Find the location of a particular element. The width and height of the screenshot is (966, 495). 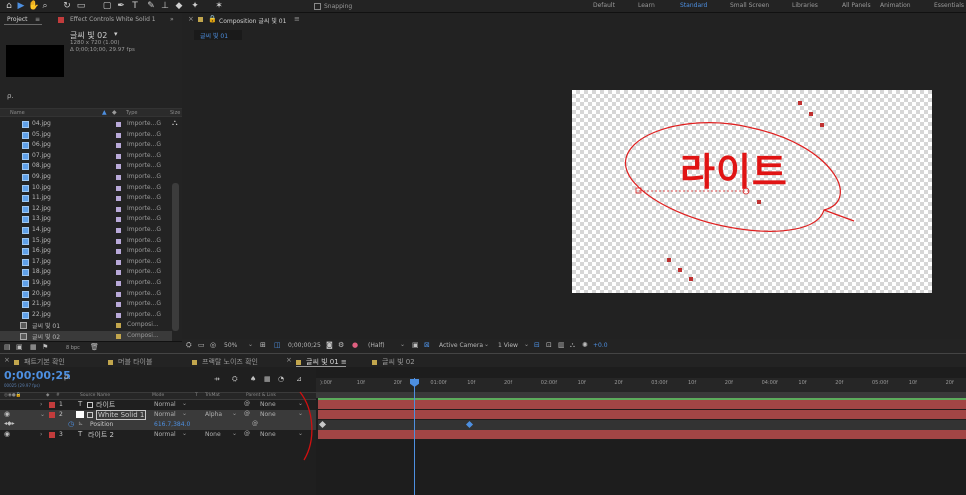

project-list-item: 19.jpg Importe...G is located at coordinates (86, 283).